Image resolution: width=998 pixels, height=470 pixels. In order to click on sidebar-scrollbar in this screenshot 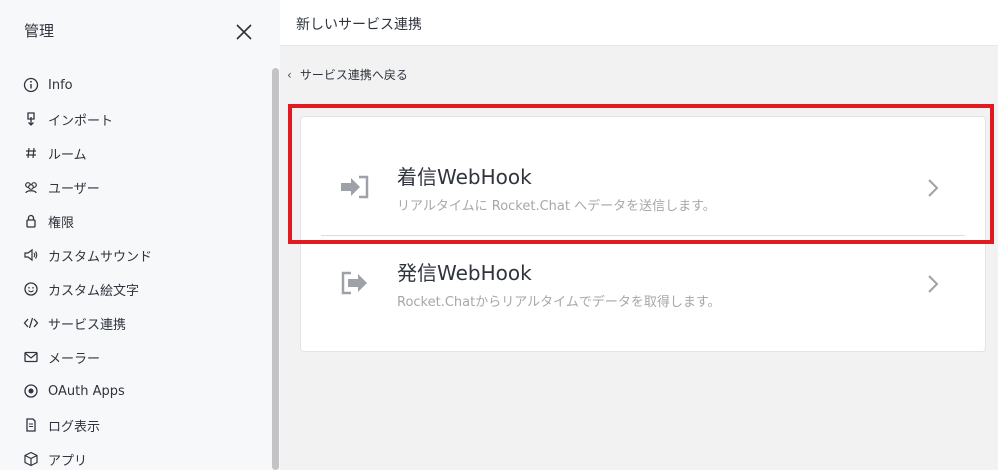, I will do `click(275, 269)`.